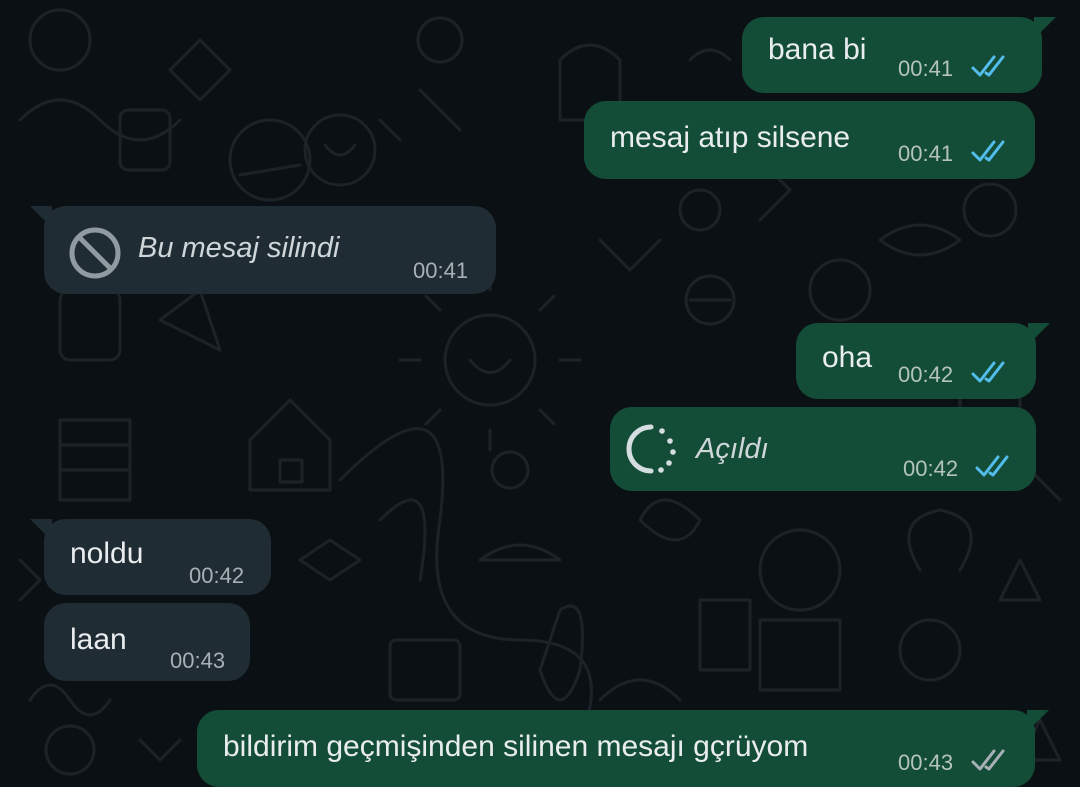 This screenshot has width=1080, height=787. Describe the element at coordinates (107, 553) in the screenshot. I see `message-text: noldu` at that location.